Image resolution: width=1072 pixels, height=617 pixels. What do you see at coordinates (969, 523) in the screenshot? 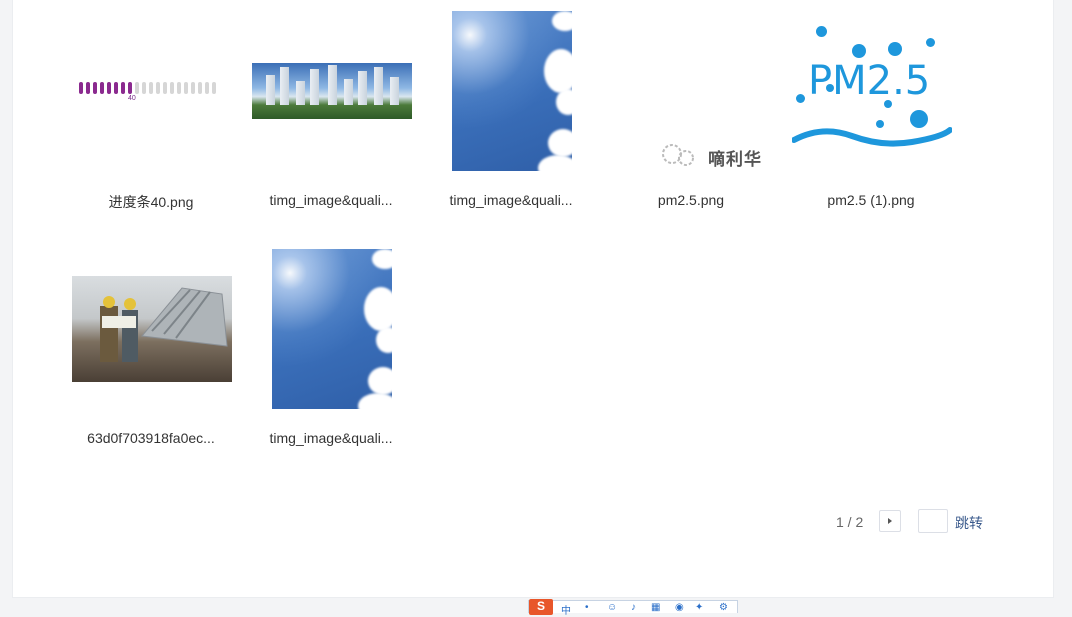
I see `page-jump-button: 跳转` at bounding box center [969, 523].